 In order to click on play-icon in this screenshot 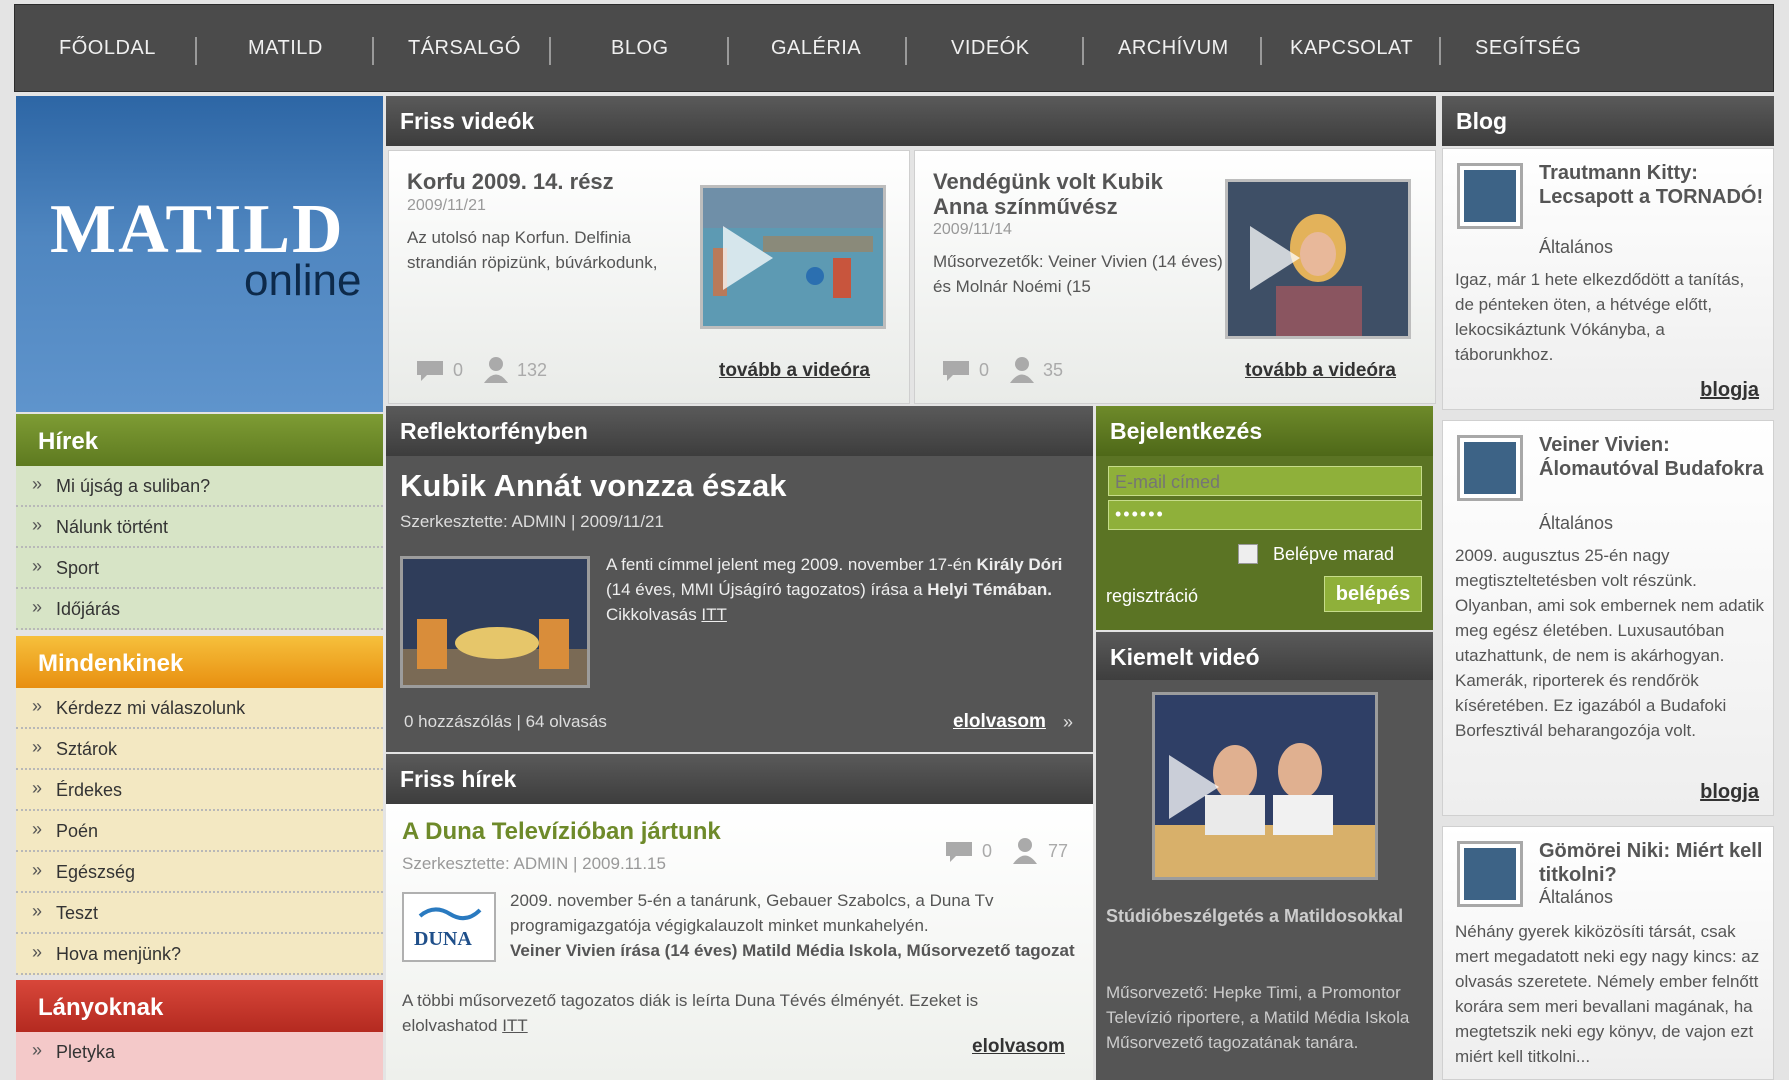, I will do `click(748, 258)`.